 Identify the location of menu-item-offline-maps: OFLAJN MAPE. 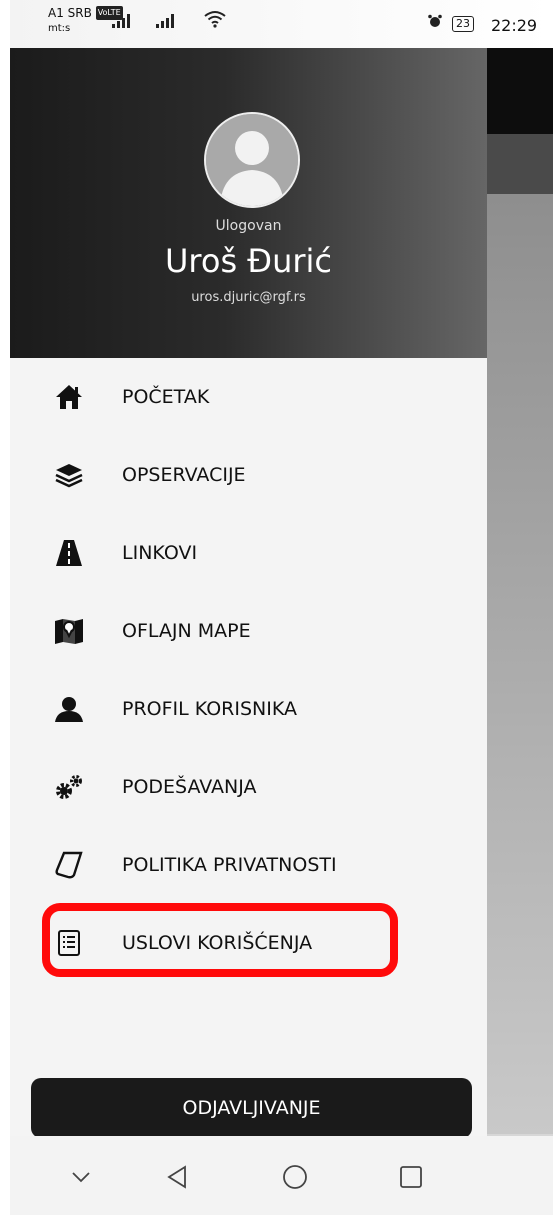
(248, 631).